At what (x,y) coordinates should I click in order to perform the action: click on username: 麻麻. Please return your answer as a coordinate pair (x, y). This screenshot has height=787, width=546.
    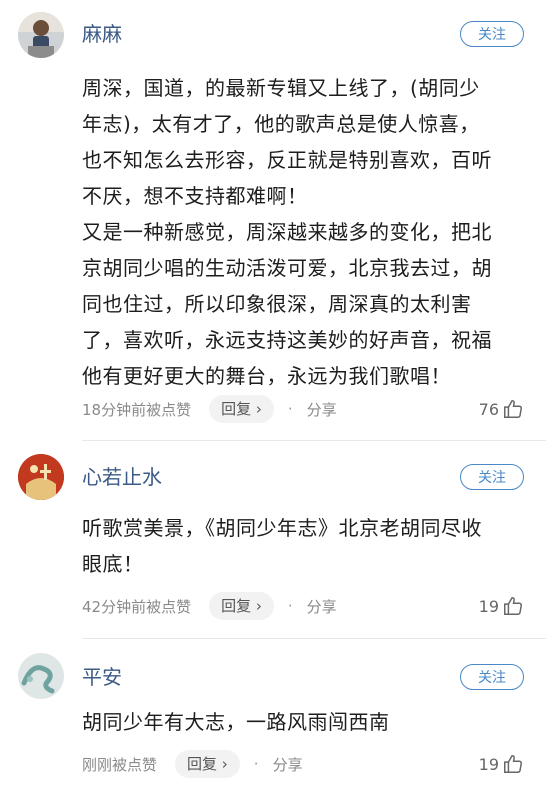
    Looking at the image, I should click on (102, 34).